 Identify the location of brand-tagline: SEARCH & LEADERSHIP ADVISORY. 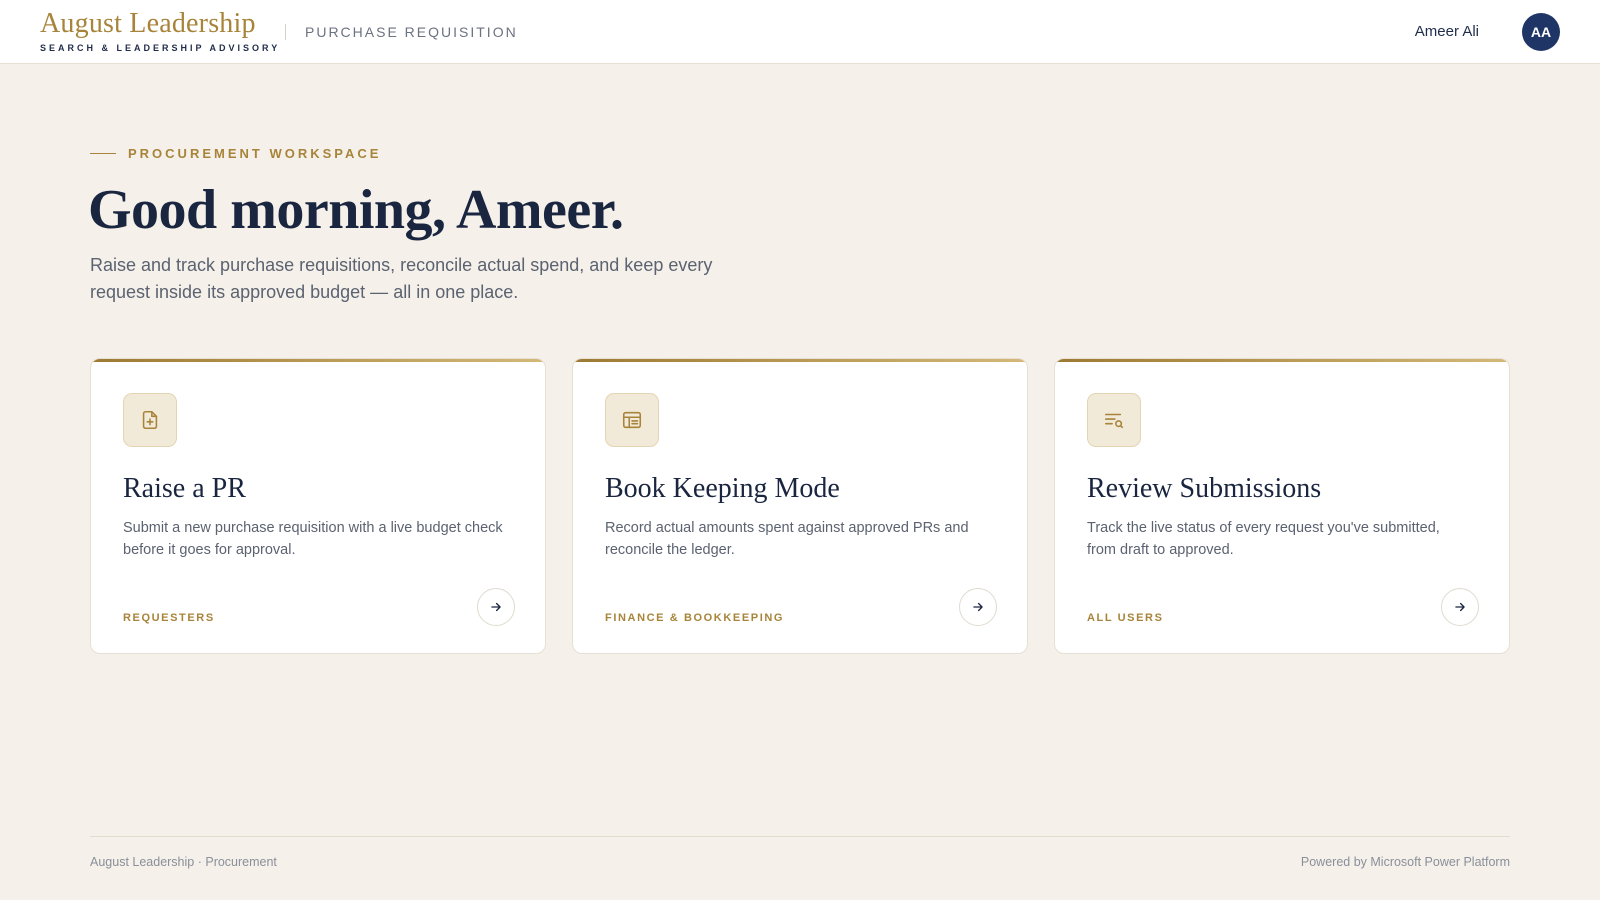
(160, 48).